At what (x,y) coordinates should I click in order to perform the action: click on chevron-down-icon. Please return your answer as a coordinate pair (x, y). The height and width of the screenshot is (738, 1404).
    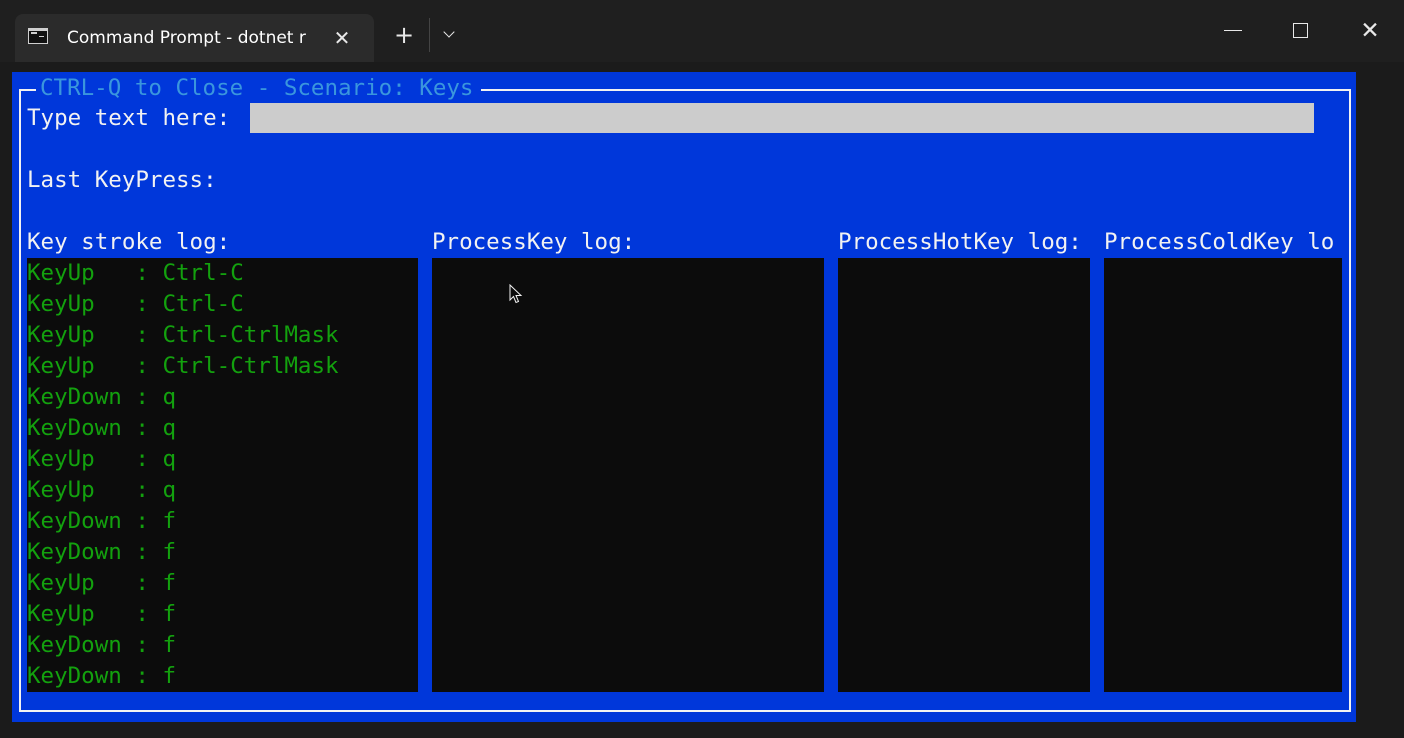
    Looking at the image, I should click on (451, 35).